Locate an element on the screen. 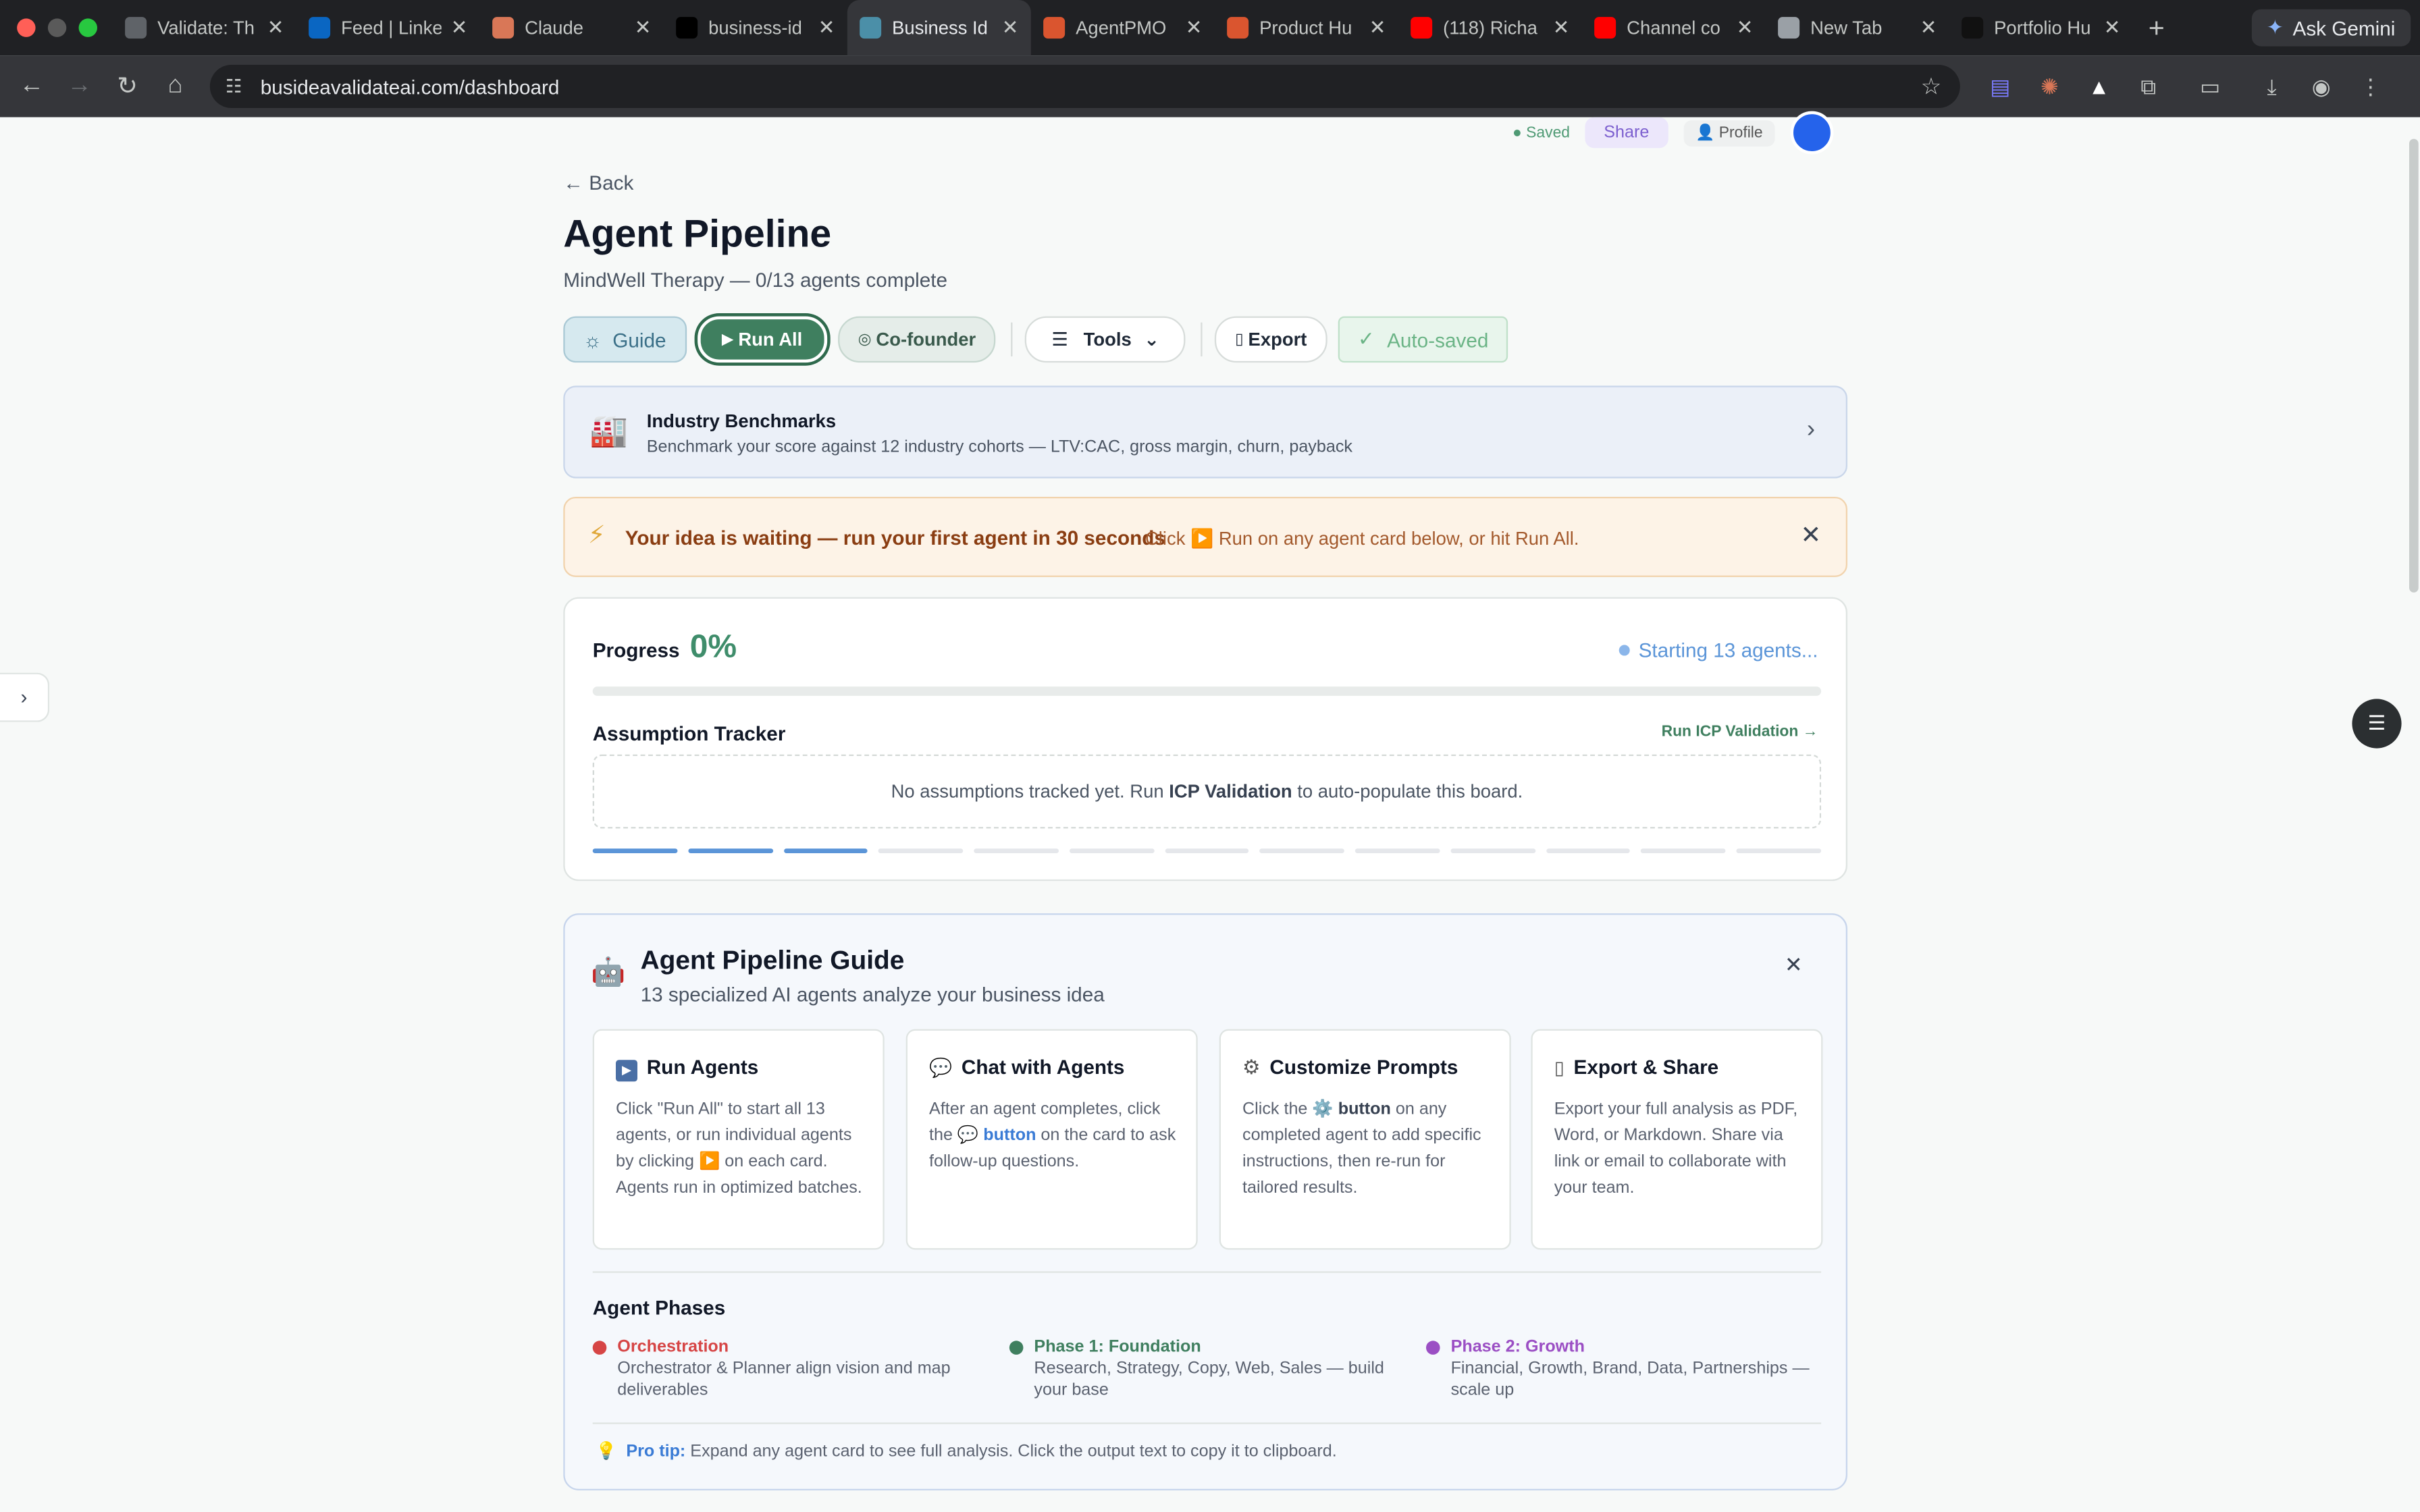 This screenshot has height=1512, width=2420. top-status-bar: ● Saved Share 👤 Profile is located at coordinates (1673, 133).